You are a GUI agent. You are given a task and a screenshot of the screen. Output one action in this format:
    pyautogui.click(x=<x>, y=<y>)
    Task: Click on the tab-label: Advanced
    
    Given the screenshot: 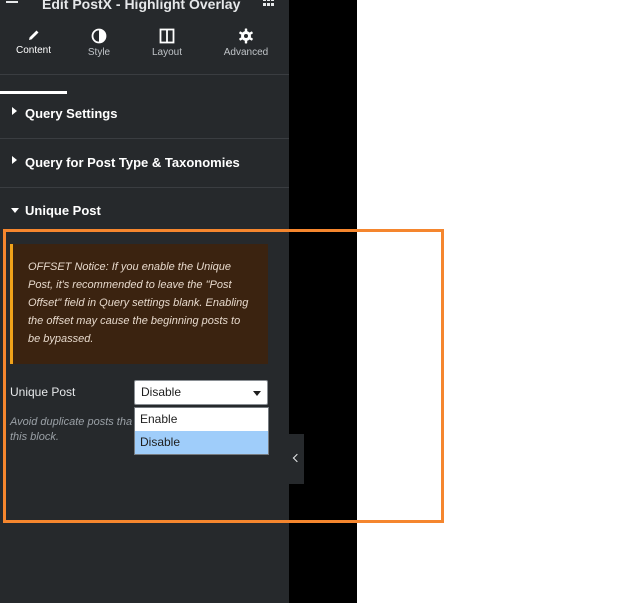 What is the action you would take?
    pyautogui.click(x=246, y=52)
    